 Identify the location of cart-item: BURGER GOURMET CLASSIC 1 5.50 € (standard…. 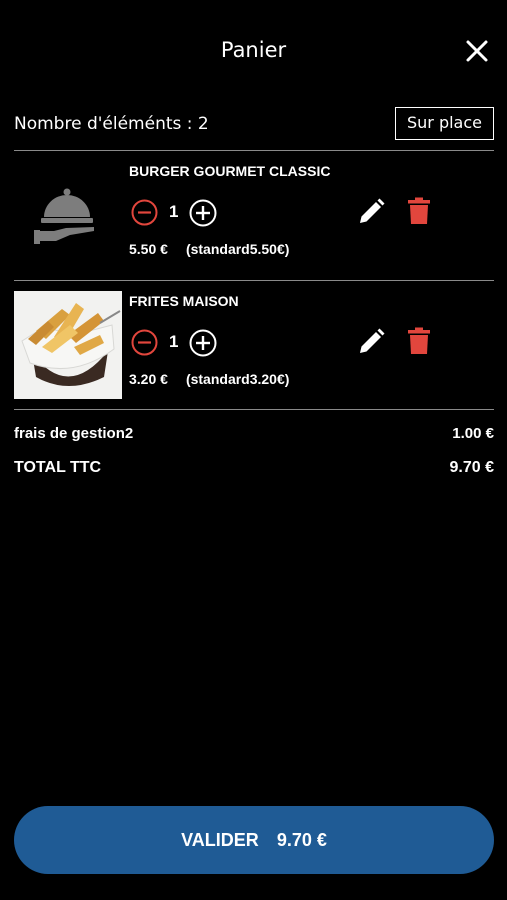
(253, 215).